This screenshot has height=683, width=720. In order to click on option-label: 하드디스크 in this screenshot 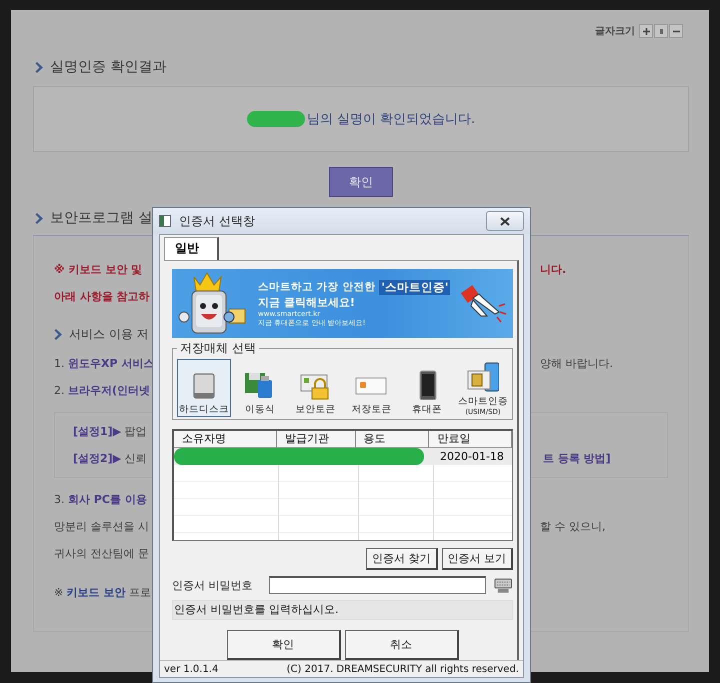, I will do `click(204, 409)`.